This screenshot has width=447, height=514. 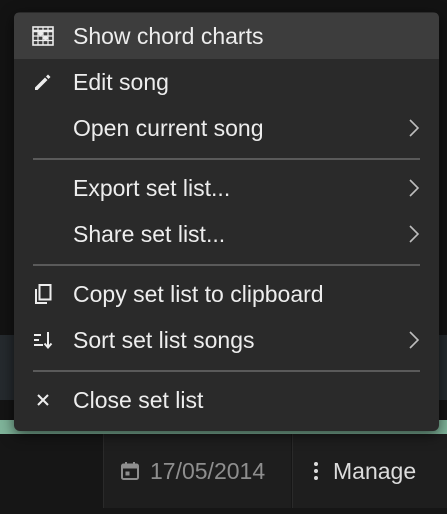 I want to click on date-button: 17/05/2014, so click(x=197, y=471).